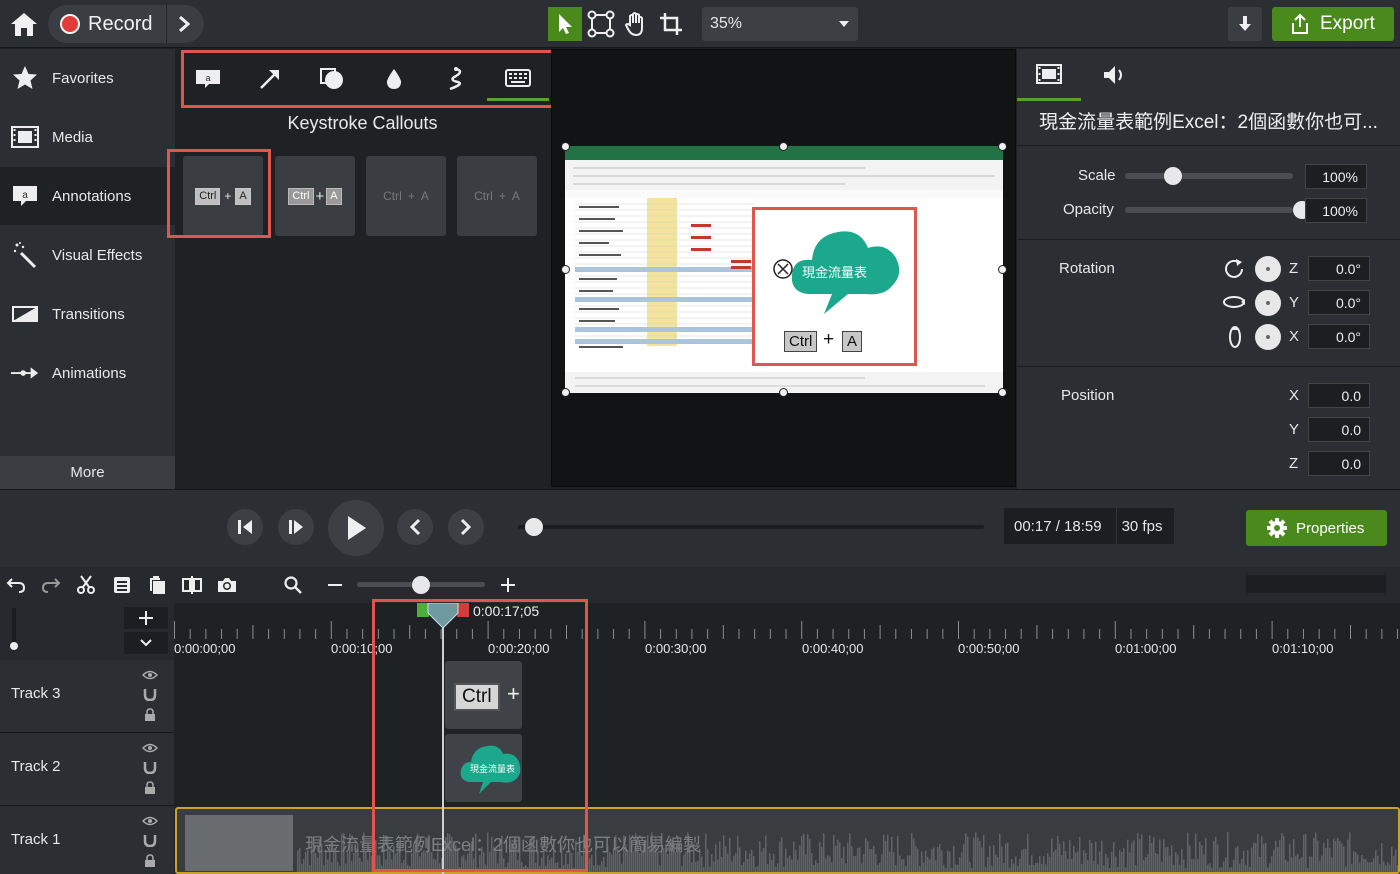  I want to click on position-y-input: 0.0, so click(1339, 429).